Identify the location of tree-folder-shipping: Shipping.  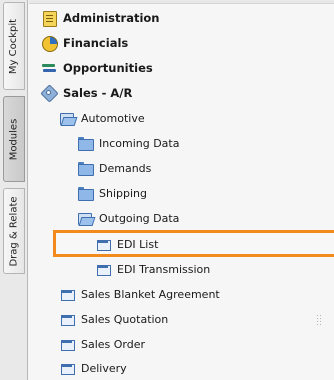
(112, 193).